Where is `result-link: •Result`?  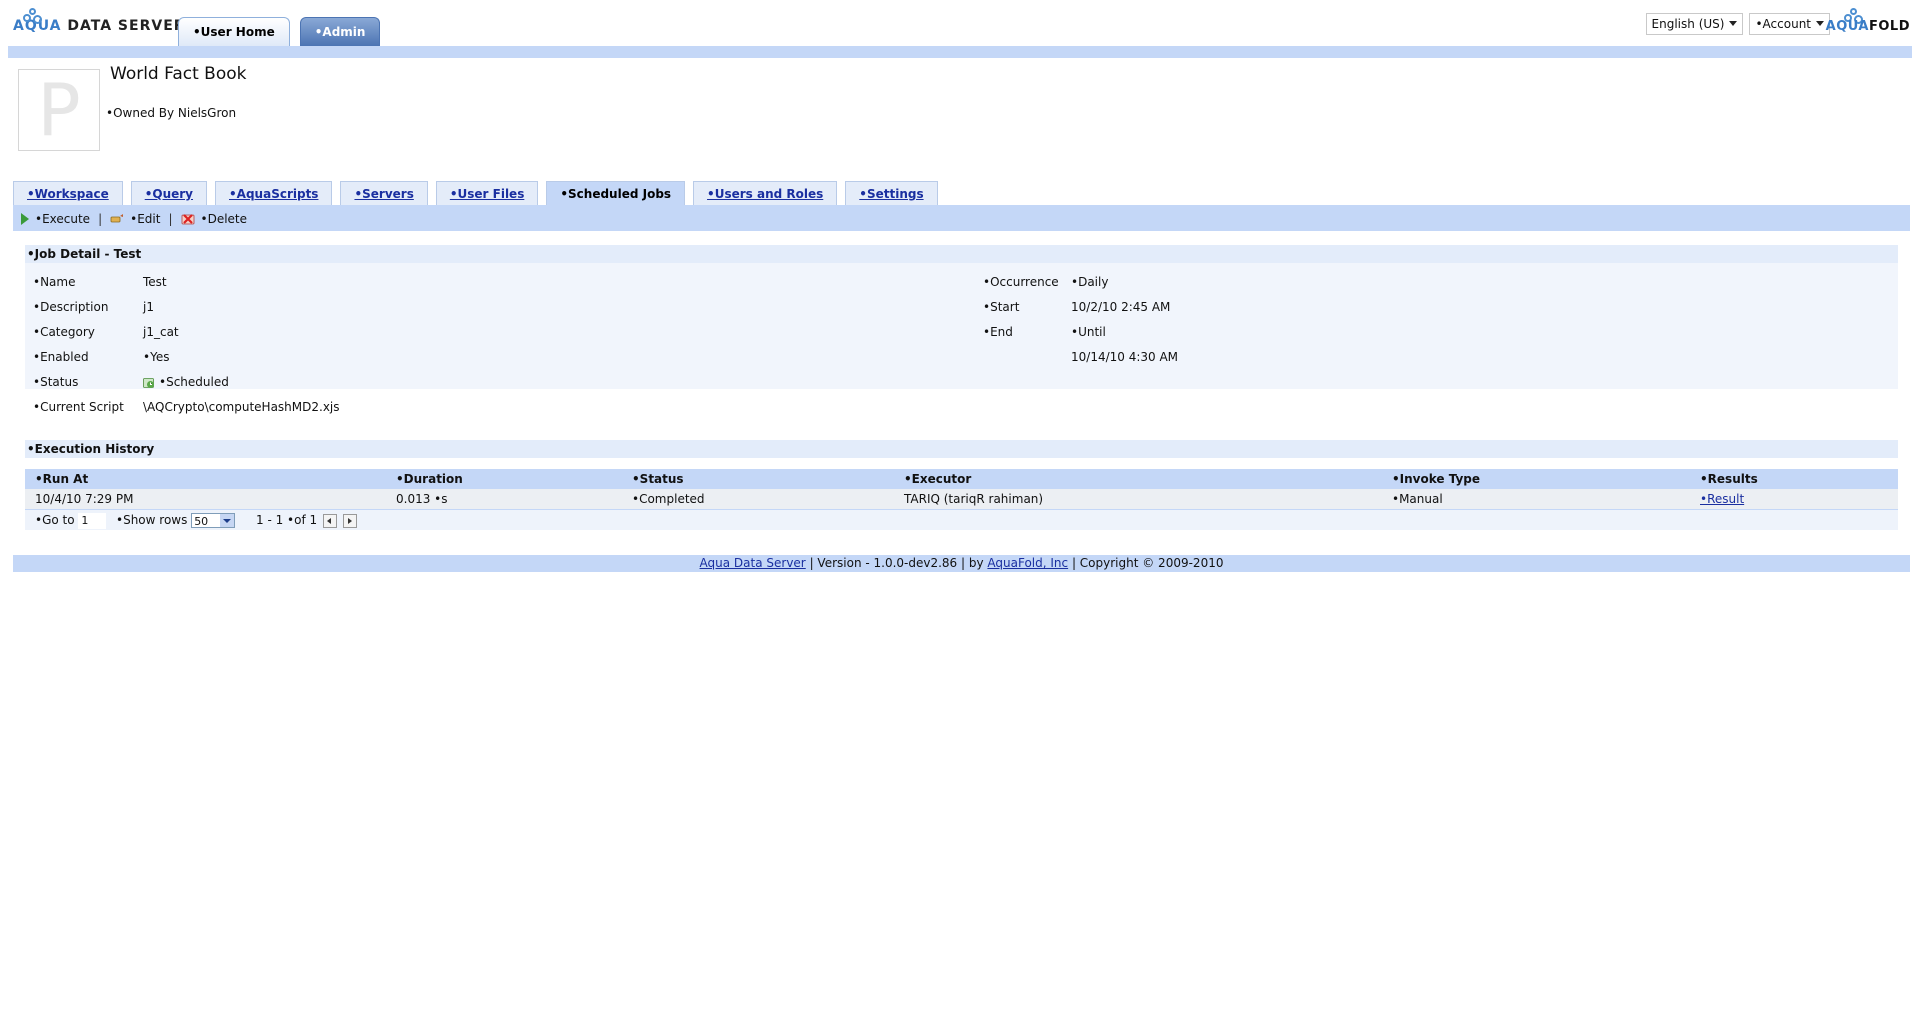 result-link: •Result is located at coordinates (1722, 499).